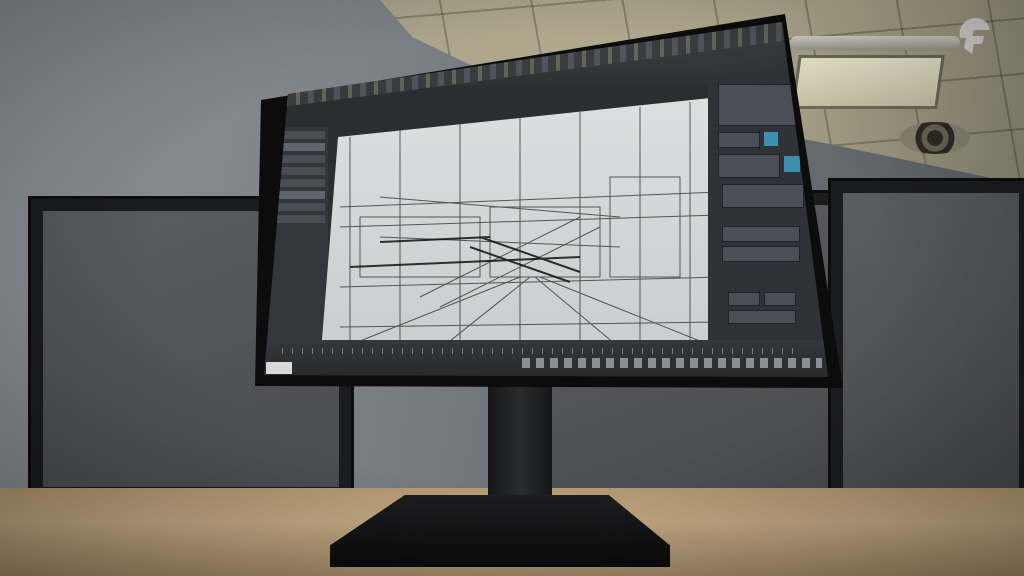 Image resolution: width=1024 pixels, height=576 pixels. What do you see at coordinates (520, 445) in the screenshot?
I see `monitor-stand-neck` at bounding box center [520, 445].